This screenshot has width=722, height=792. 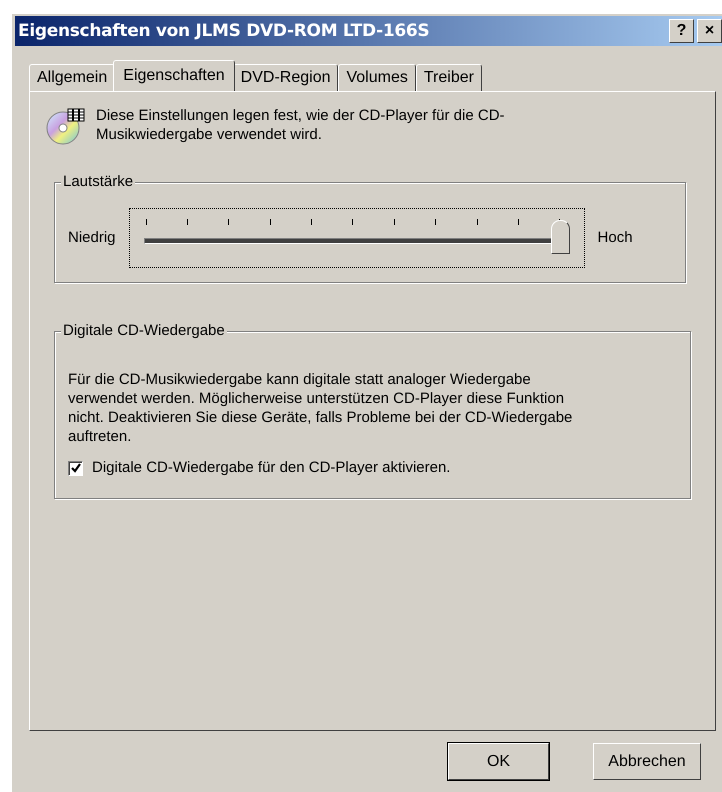 What do you see at coordinates (174, 75) in the screenshot?
I see `tab: Eigenschaften` at bounding box center [174, 75].